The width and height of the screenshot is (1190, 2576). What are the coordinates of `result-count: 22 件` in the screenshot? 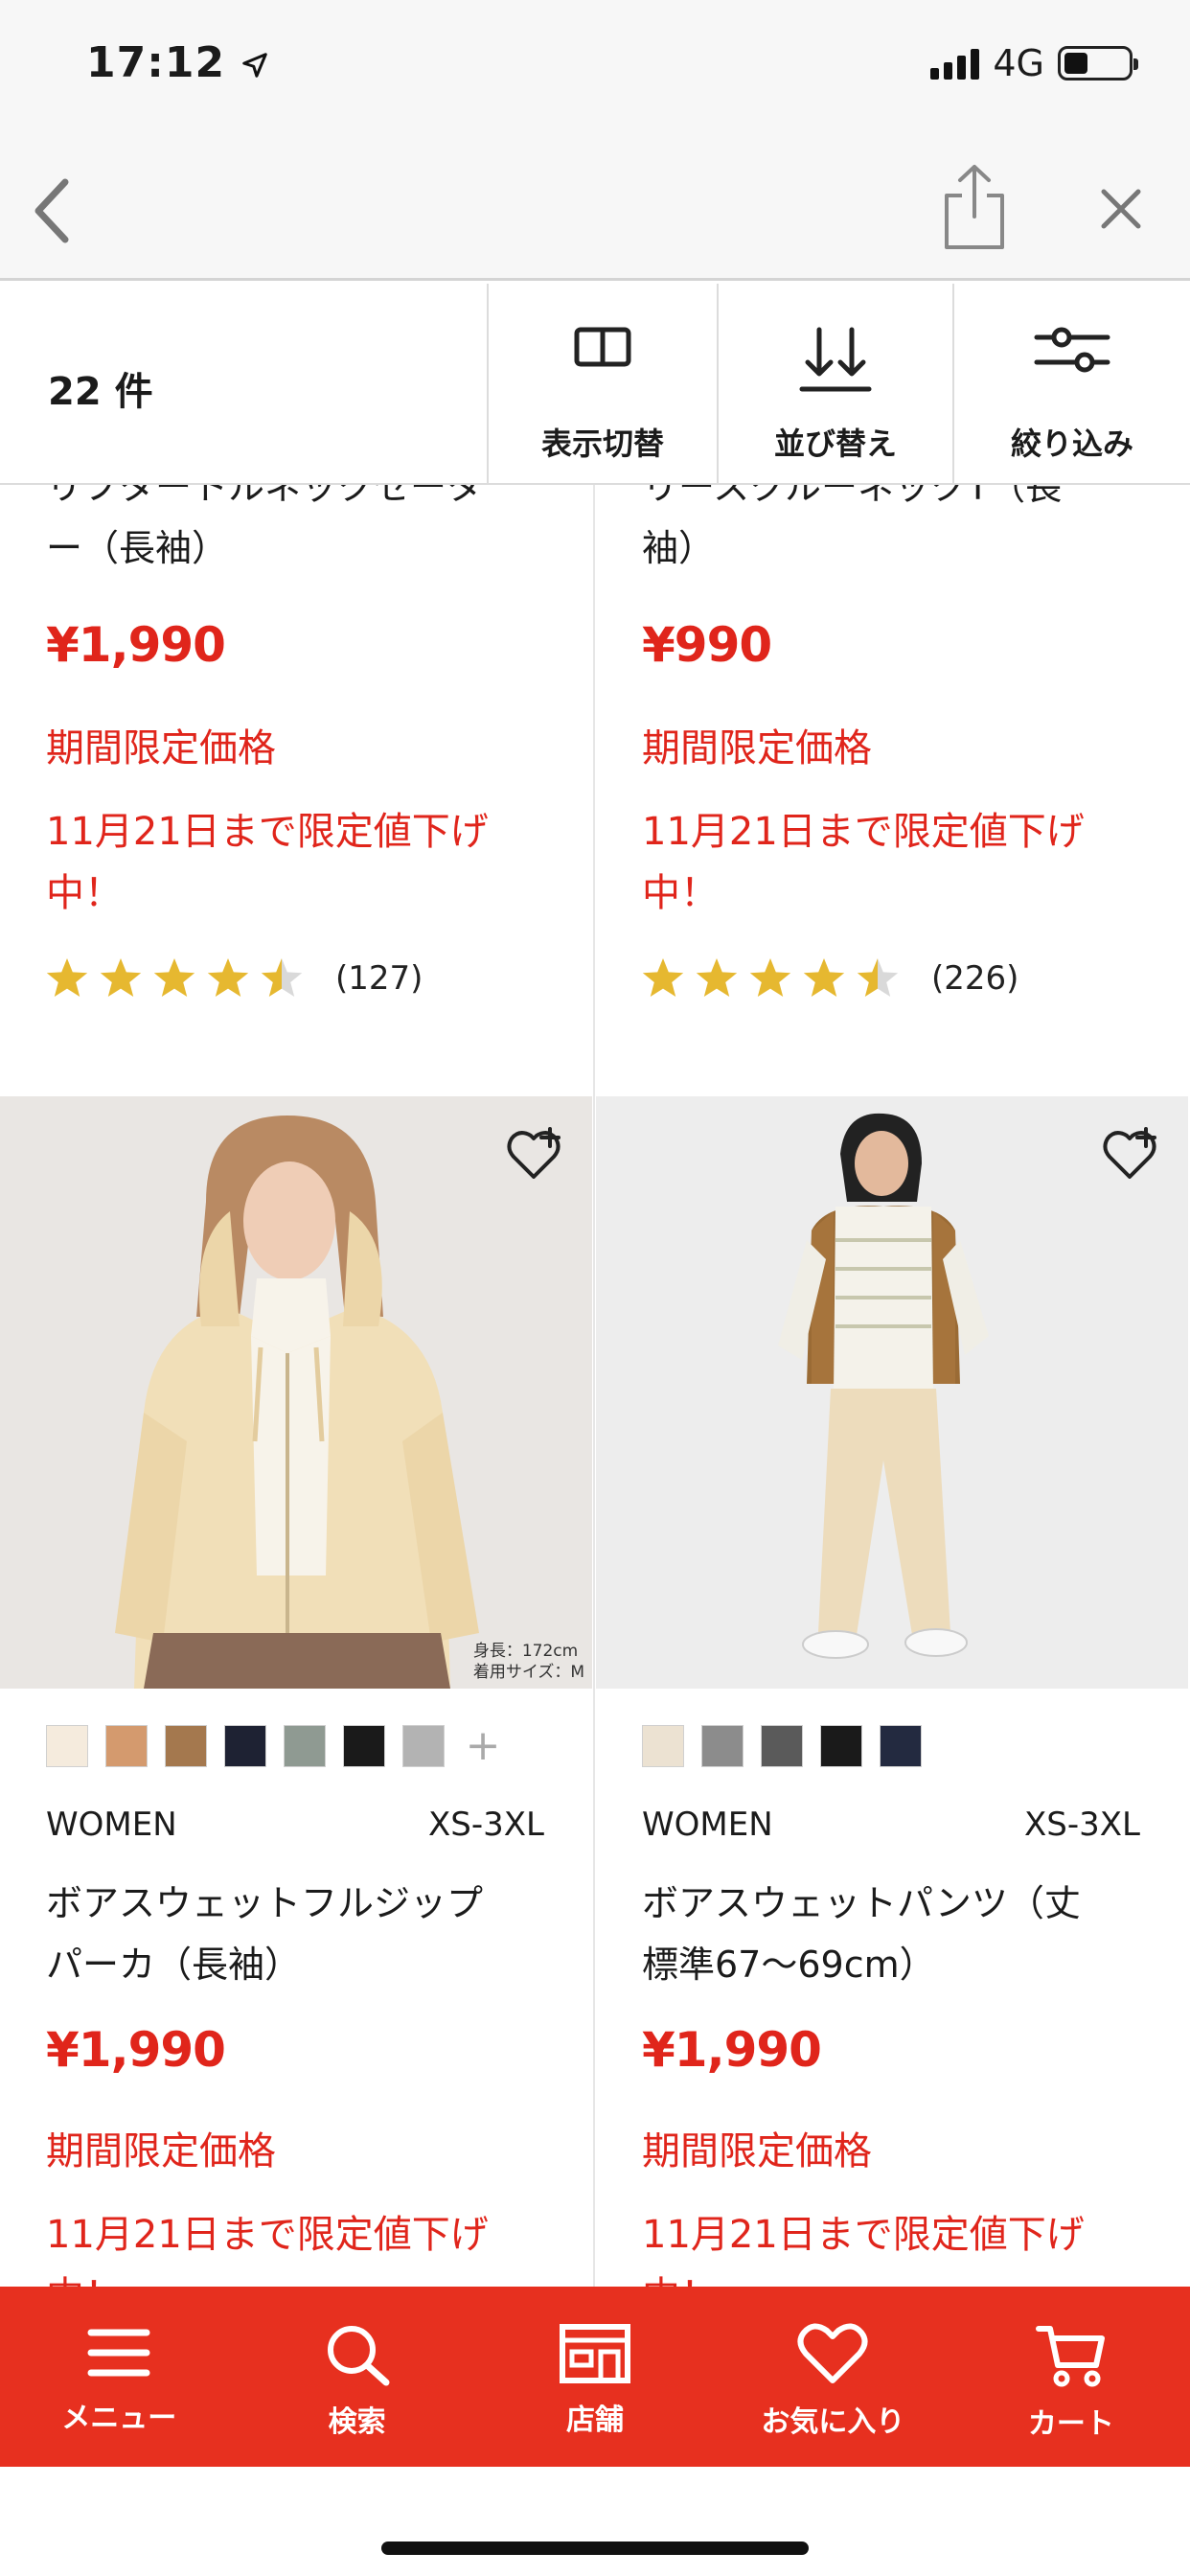 It's located at (101, 392).